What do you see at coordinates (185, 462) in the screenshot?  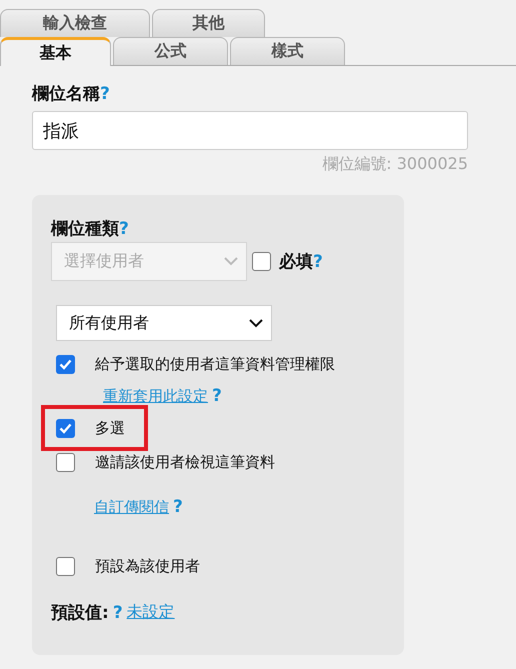 I see `option-label: 邀請該使用者檢視這筆資料` at bounding box center [185, 462].